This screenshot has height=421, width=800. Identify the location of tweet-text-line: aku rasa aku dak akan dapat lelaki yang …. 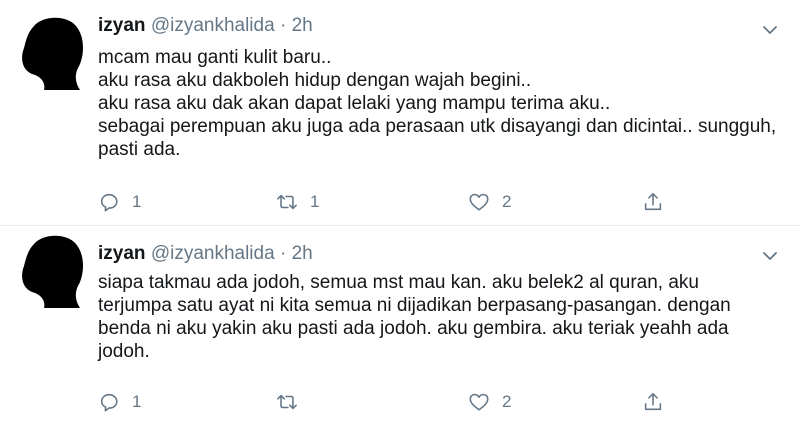
(354, 103).